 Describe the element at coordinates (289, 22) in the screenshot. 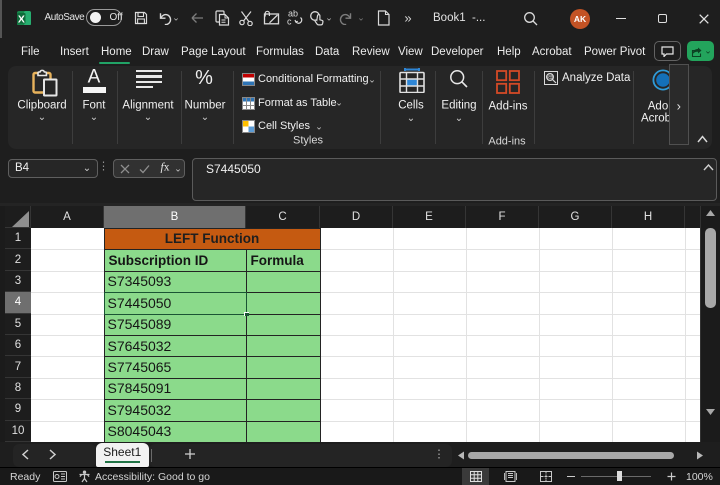

I see `svg-text: c` at that location.